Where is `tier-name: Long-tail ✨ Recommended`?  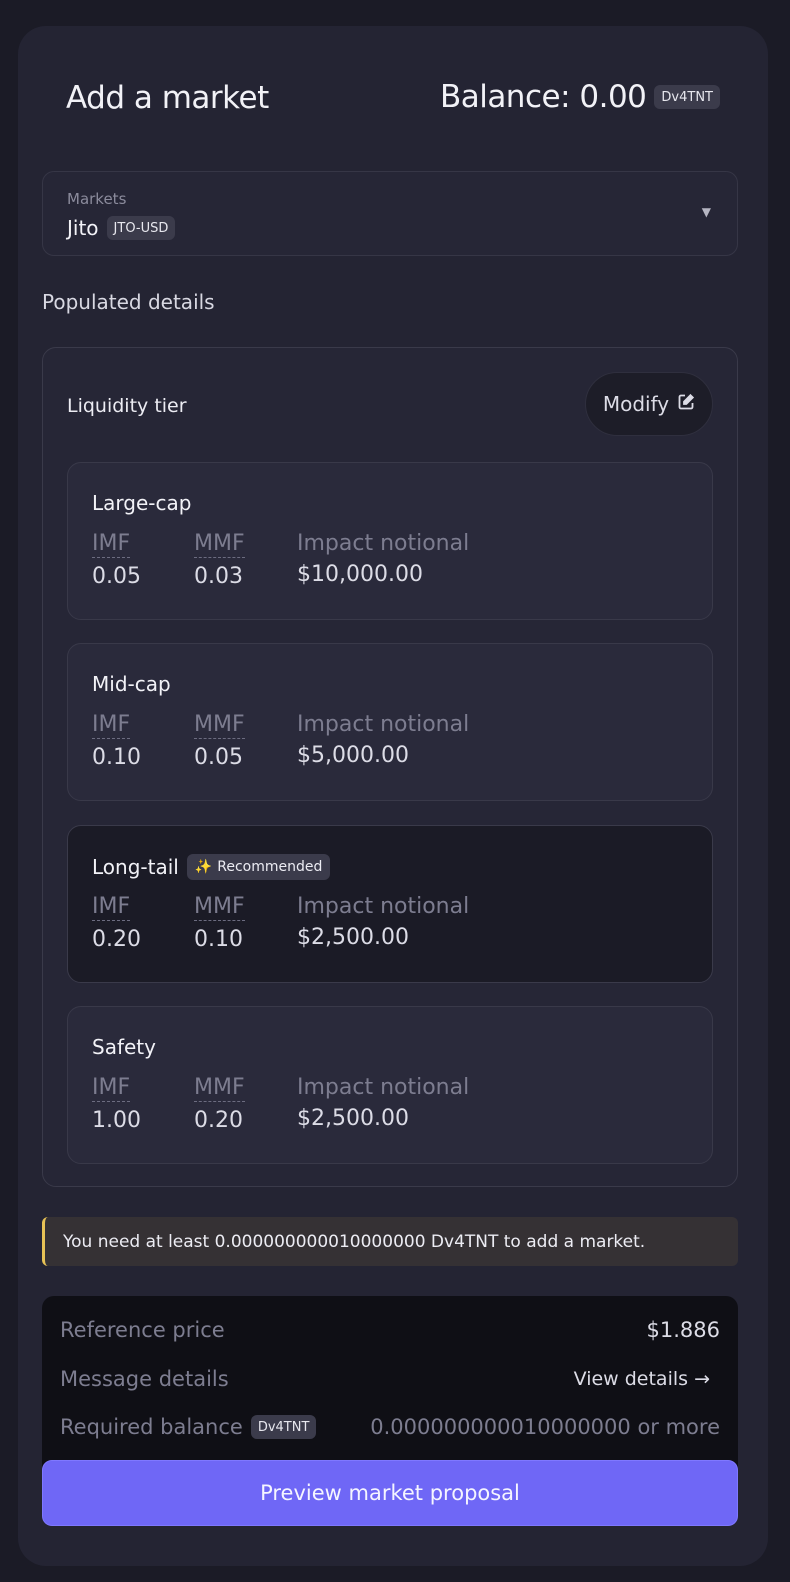 tier-name: Long-tail ✨ Recommended is located at coordinates (211, 867).